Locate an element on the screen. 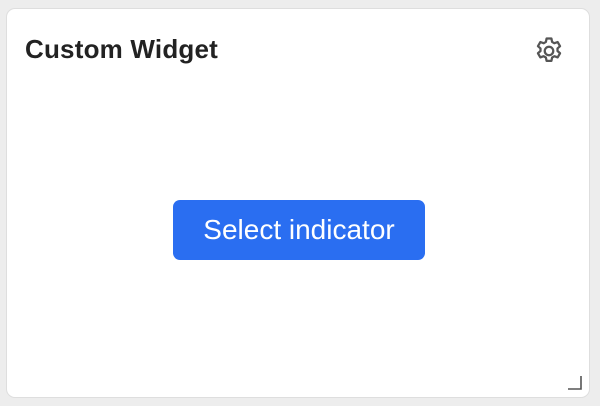 The height and width of the screenshot is (406, 600). gear-icon is located at coordinates (549, 51).